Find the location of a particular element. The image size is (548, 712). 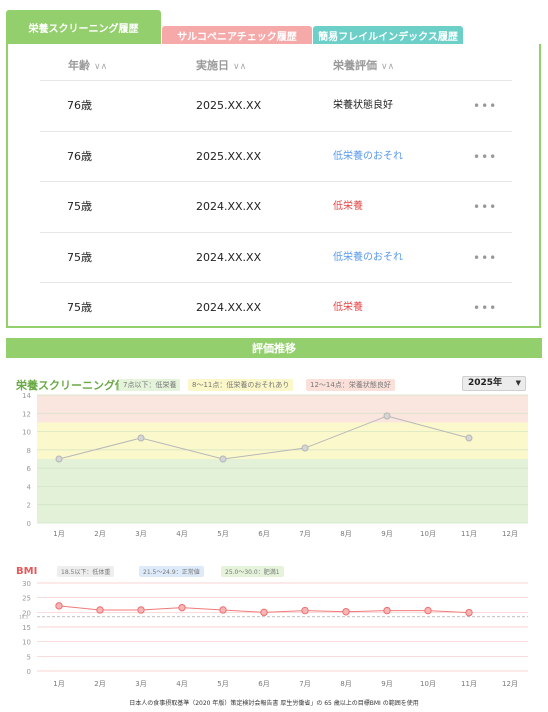

tab-frailty-index-history: 簡易フレイルインデックス履歴 is located at coordinates (388, 35).